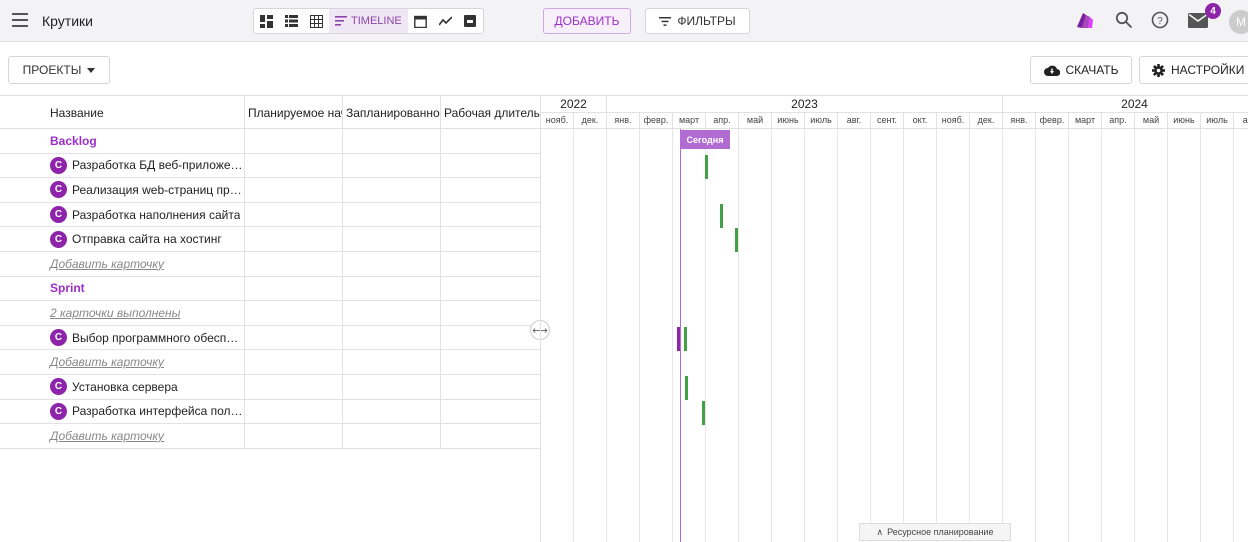 The width and height of the screenshot is (1248, 542). I want to click on table-row: C Разработка наполнения сайта, so click(270, 215).